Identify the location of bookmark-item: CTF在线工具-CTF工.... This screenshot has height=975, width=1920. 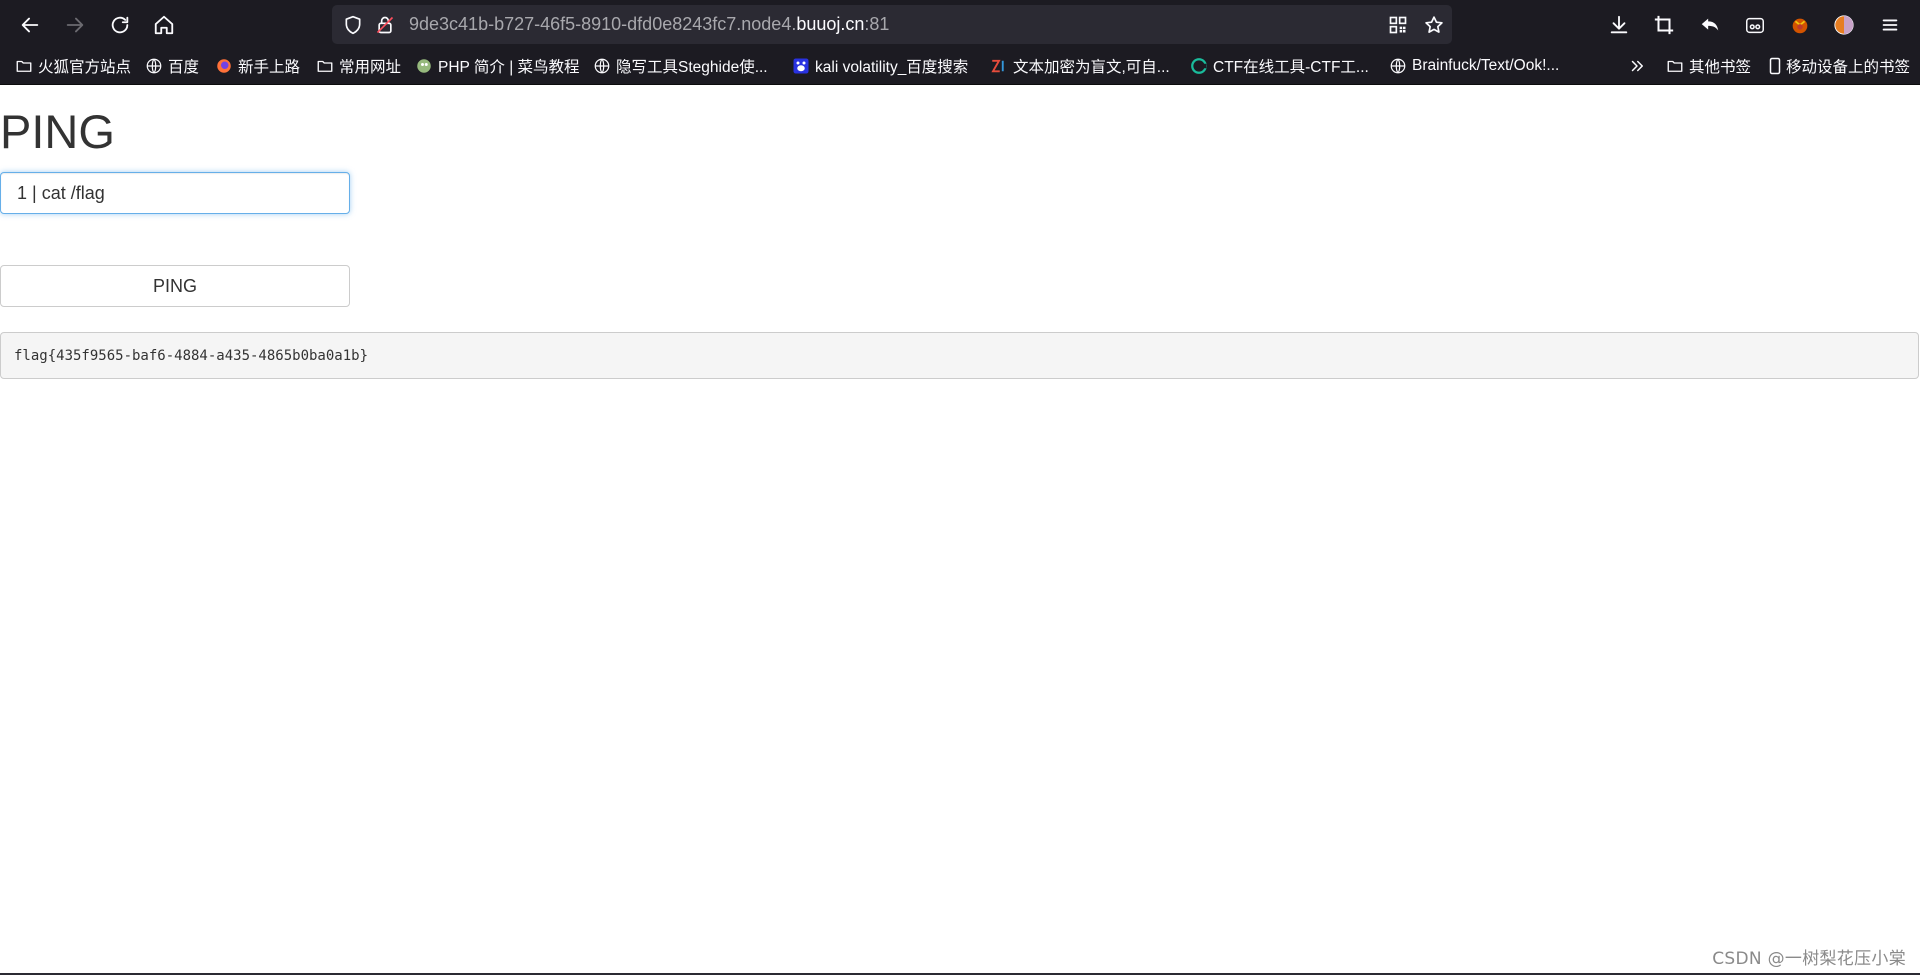
(1279, 66).